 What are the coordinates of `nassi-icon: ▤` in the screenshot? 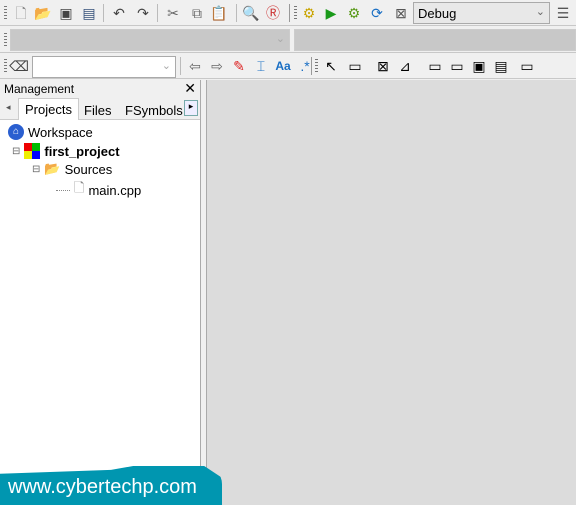 It's located at (501, 66).